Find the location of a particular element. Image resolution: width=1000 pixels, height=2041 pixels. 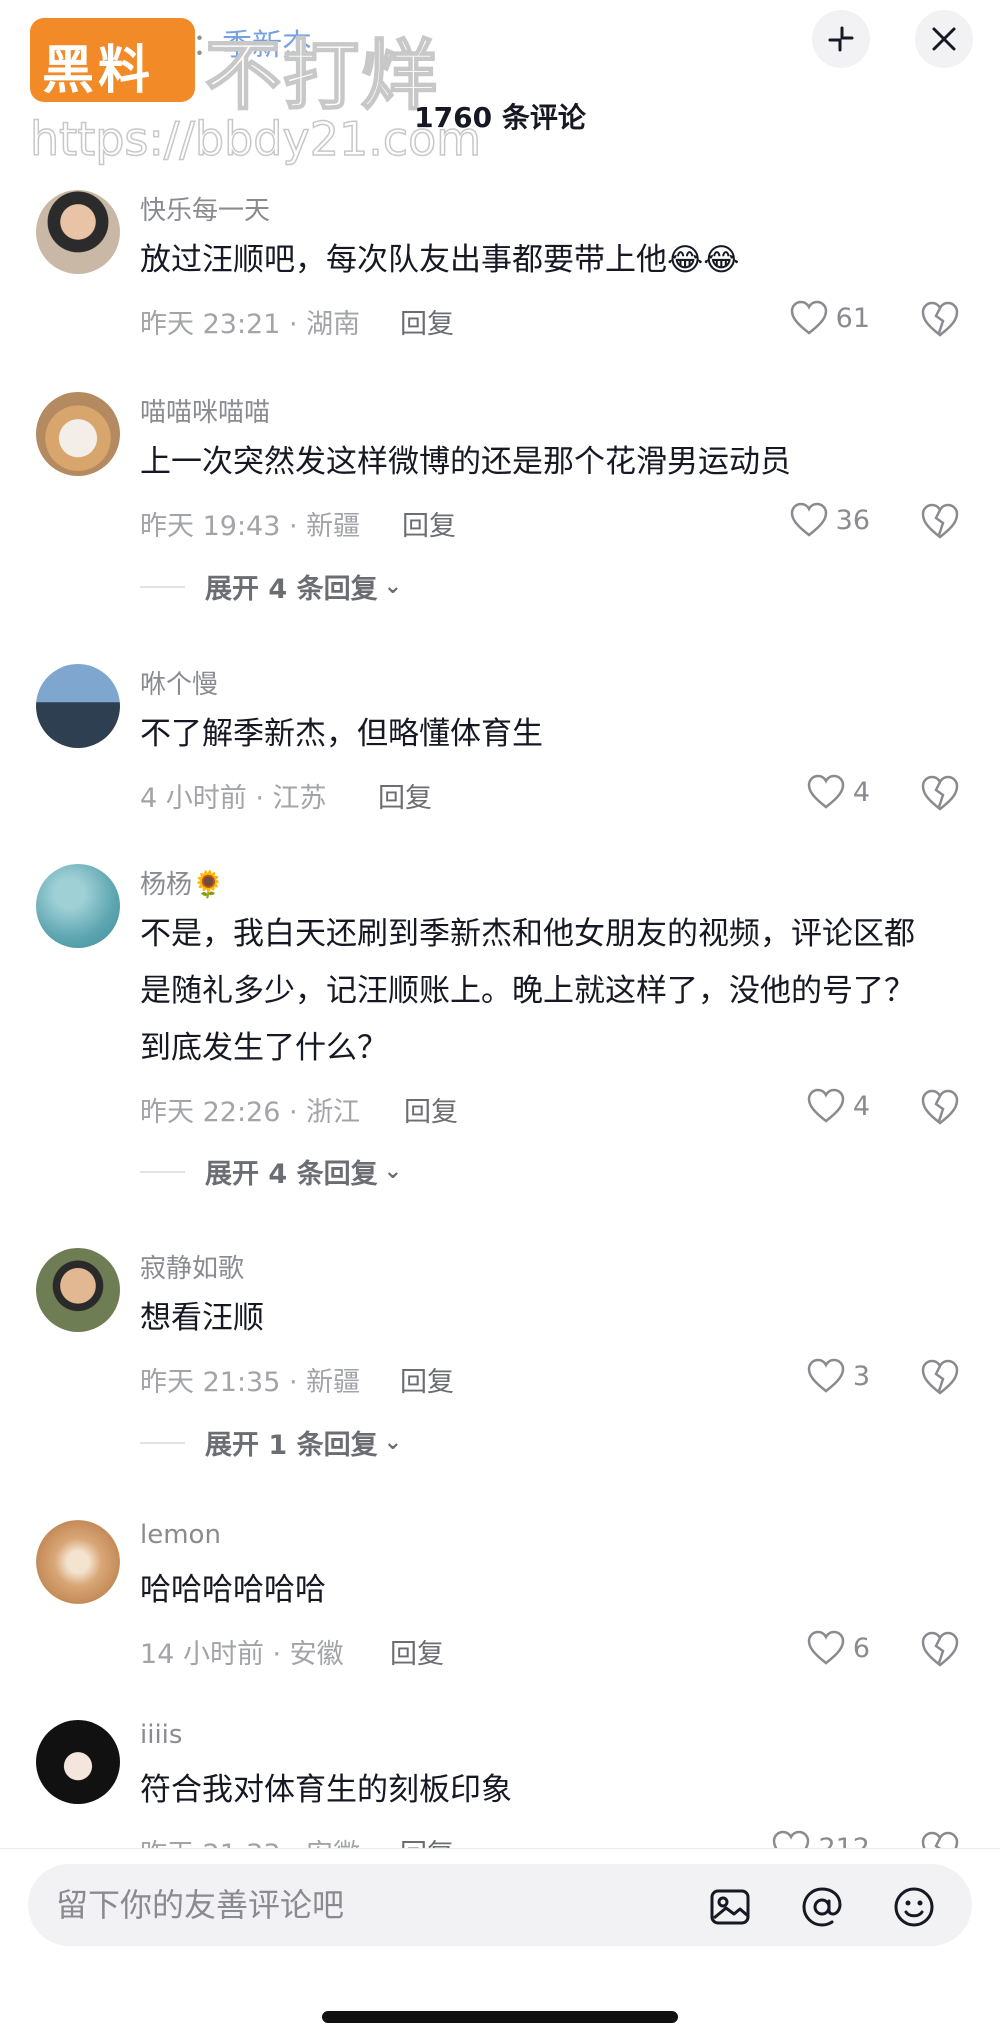

watermark-badge: 黑料 is located at coordinates (112, 60).